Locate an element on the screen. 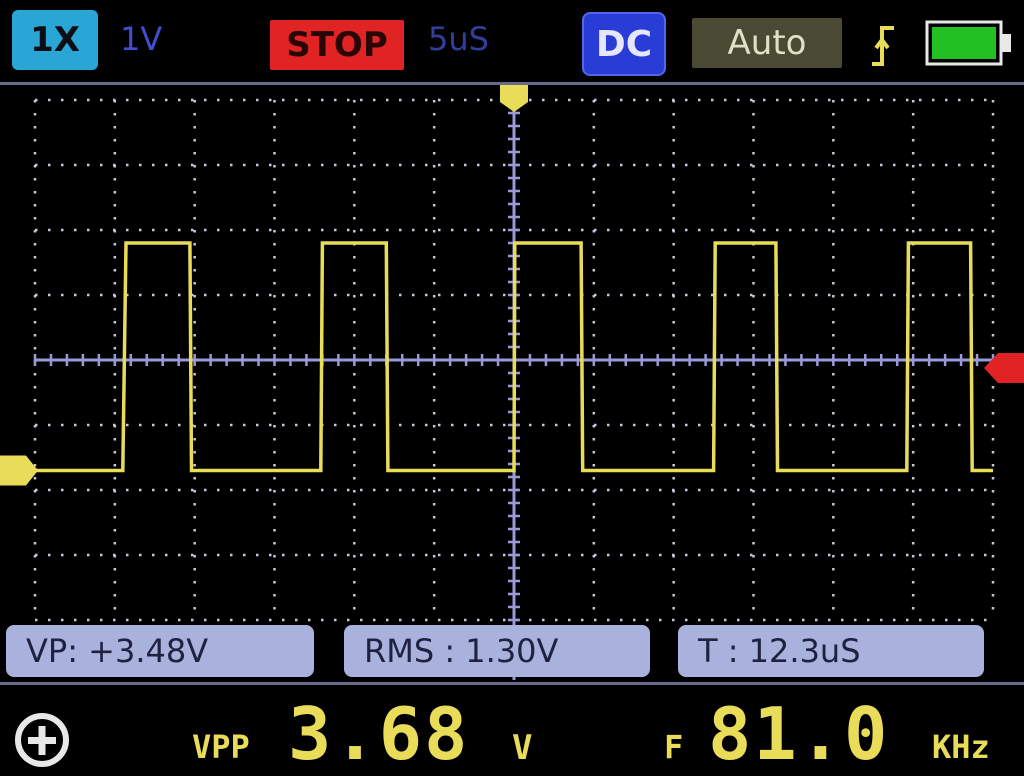 This screenshot has width=1024, height=776. vpp-value: 3.68 is located at coordinates (379, 734).